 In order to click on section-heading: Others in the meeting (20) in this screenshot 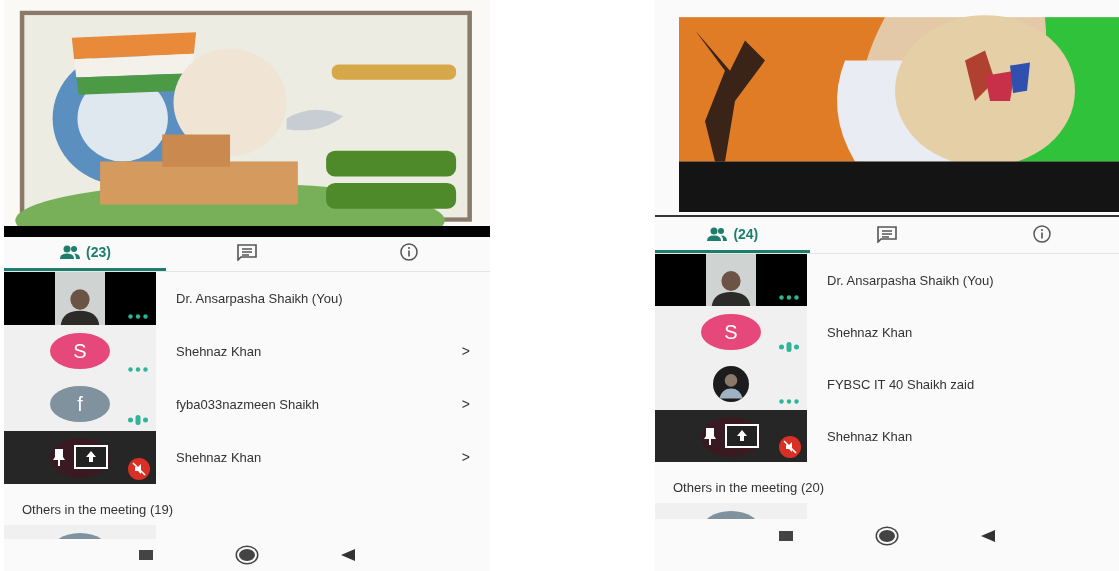, I will do `click(749, 488)`.